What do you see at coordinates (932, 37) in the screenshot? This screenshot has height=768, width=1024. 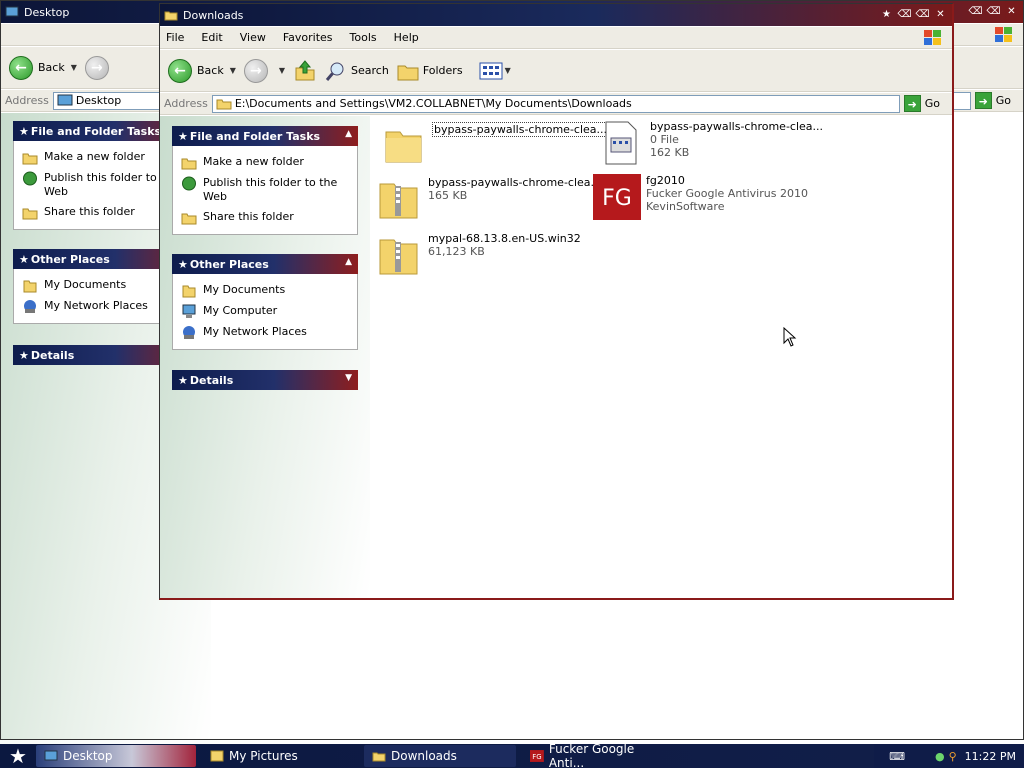 I see `windows-logo-icon` at bounding box center [932, 37].